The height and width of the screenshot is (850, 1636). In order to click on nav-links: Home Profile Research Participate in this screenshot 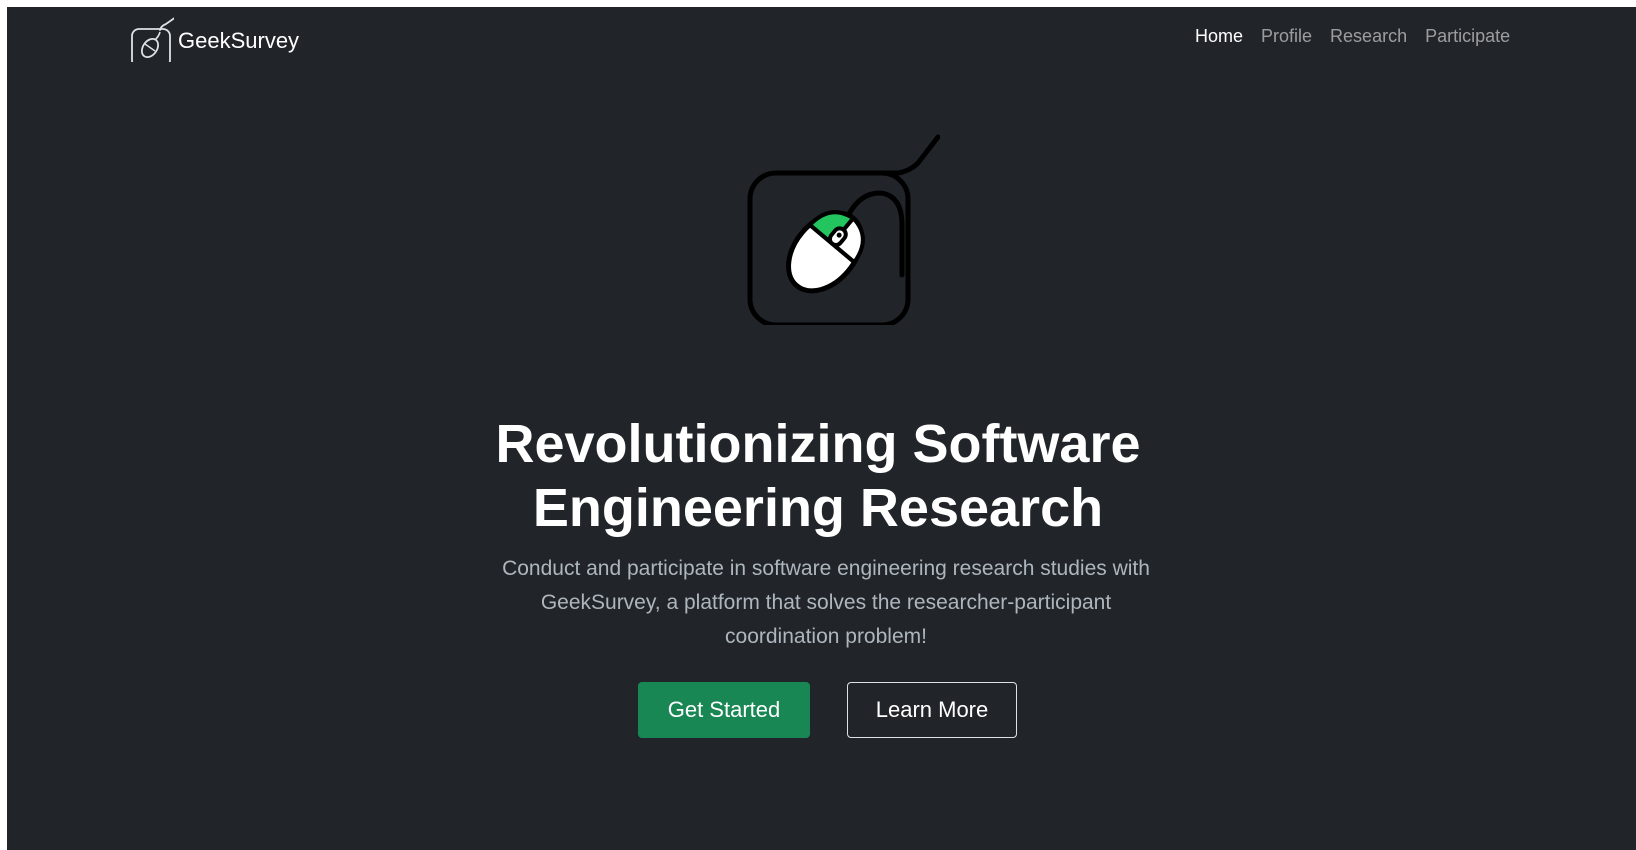, I will do `click(1352, 36)`.